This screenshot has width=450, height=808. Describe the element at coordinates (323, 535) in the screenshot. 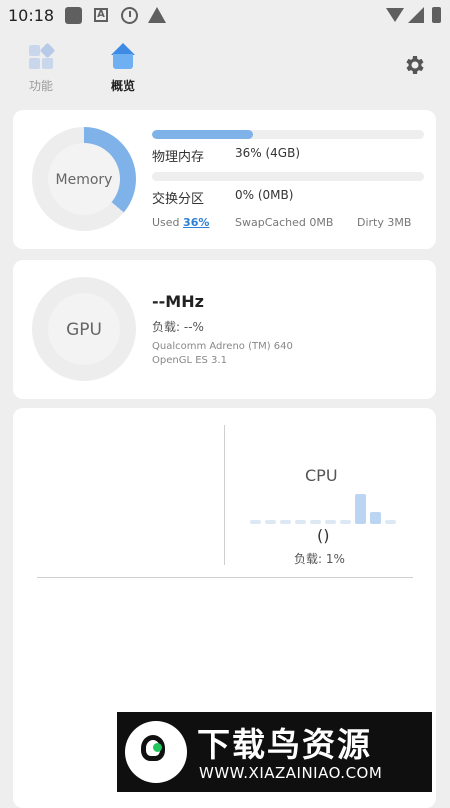

I see `cpu-frequency: ()` at that location.